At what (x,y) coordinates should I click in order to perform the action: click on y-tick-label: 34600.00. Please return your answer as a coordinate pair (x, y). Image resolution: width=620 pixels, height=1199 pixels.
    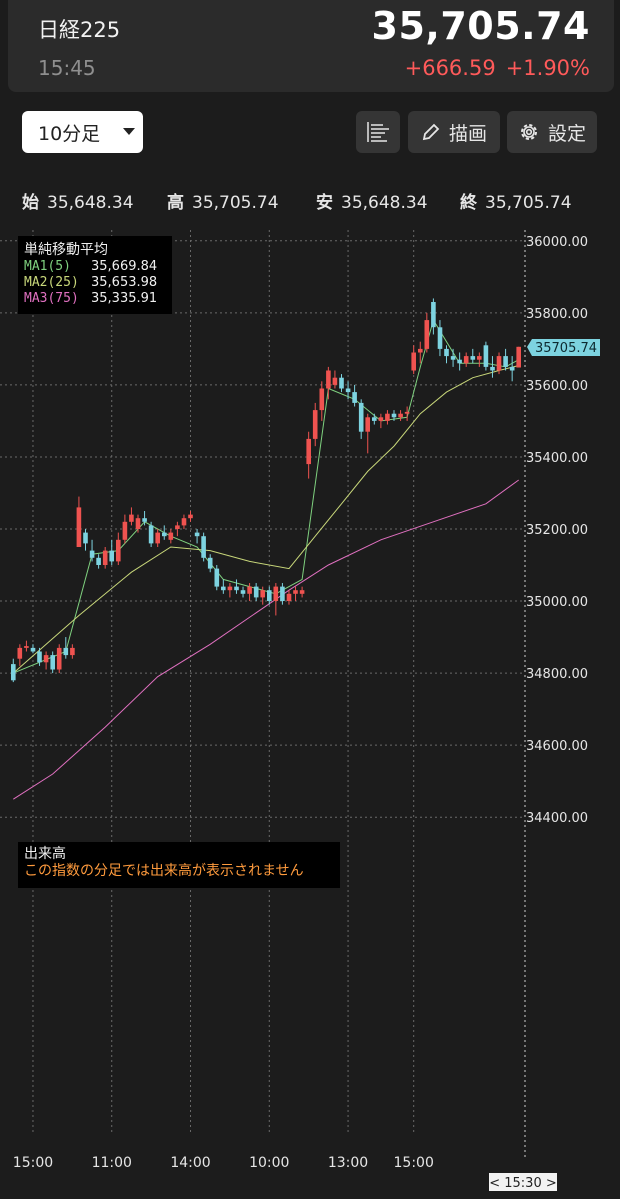
    Looking at the image, I should click on (557, 746).